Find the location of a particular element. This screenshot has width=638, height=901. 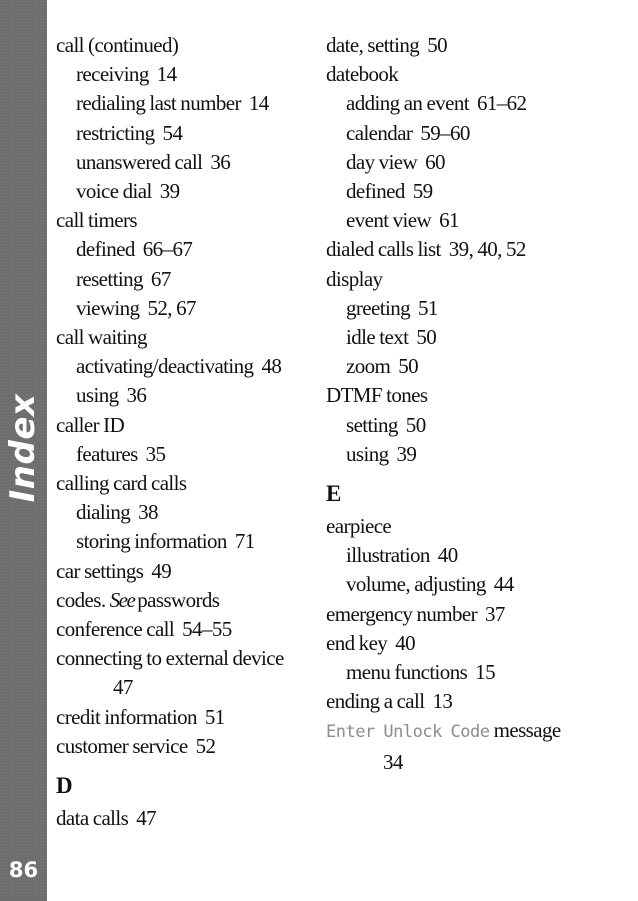

entry-pages: 52 is located at coordinates (205, 745).